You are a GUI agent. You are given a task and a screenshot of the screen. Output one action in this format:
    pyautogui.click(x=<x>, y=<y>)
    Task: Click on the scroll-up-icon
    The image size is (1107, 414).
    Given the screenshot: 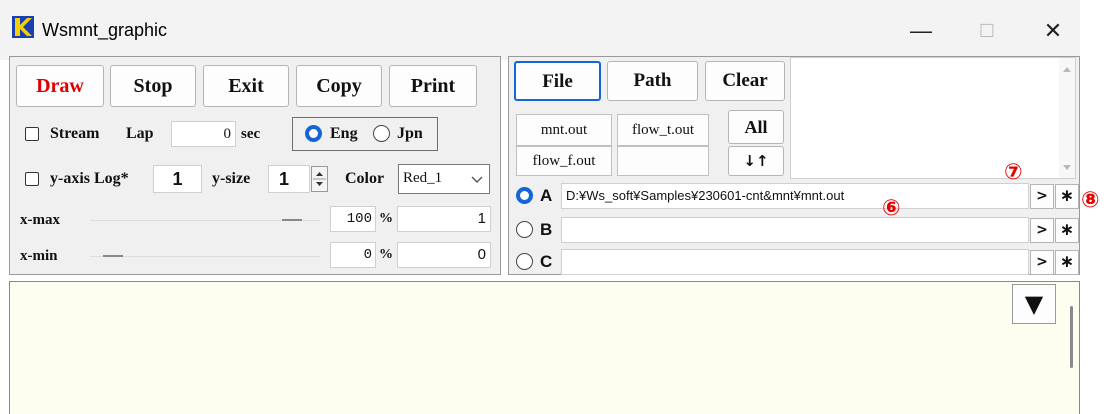 What is the action you would take?
    pyautogui.click(x=1067, y=69)
    